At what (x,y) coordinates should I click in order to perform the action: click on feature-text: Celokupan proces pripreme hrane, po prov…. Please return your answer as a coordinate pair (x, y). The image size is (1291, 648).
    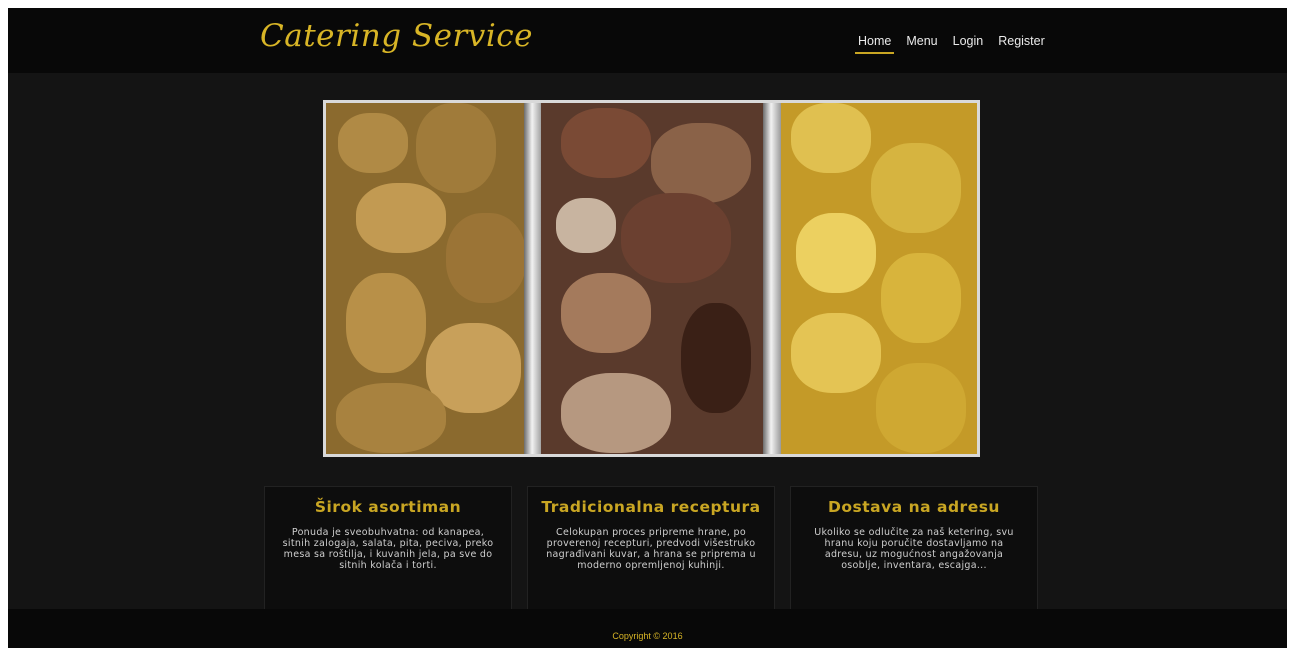
    Looking at the image, I should click on (651, 549).